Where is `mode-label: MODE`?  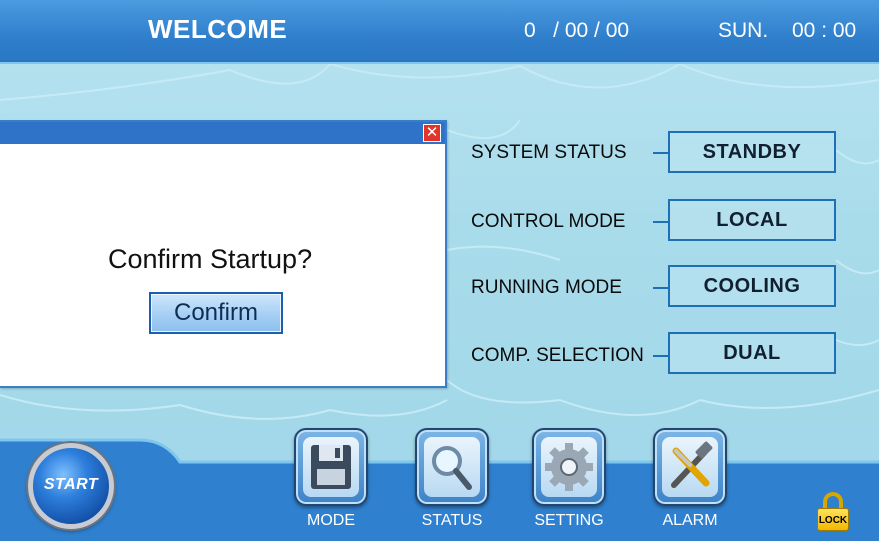 mode-label: MODE is located at coordinates (331, 520).